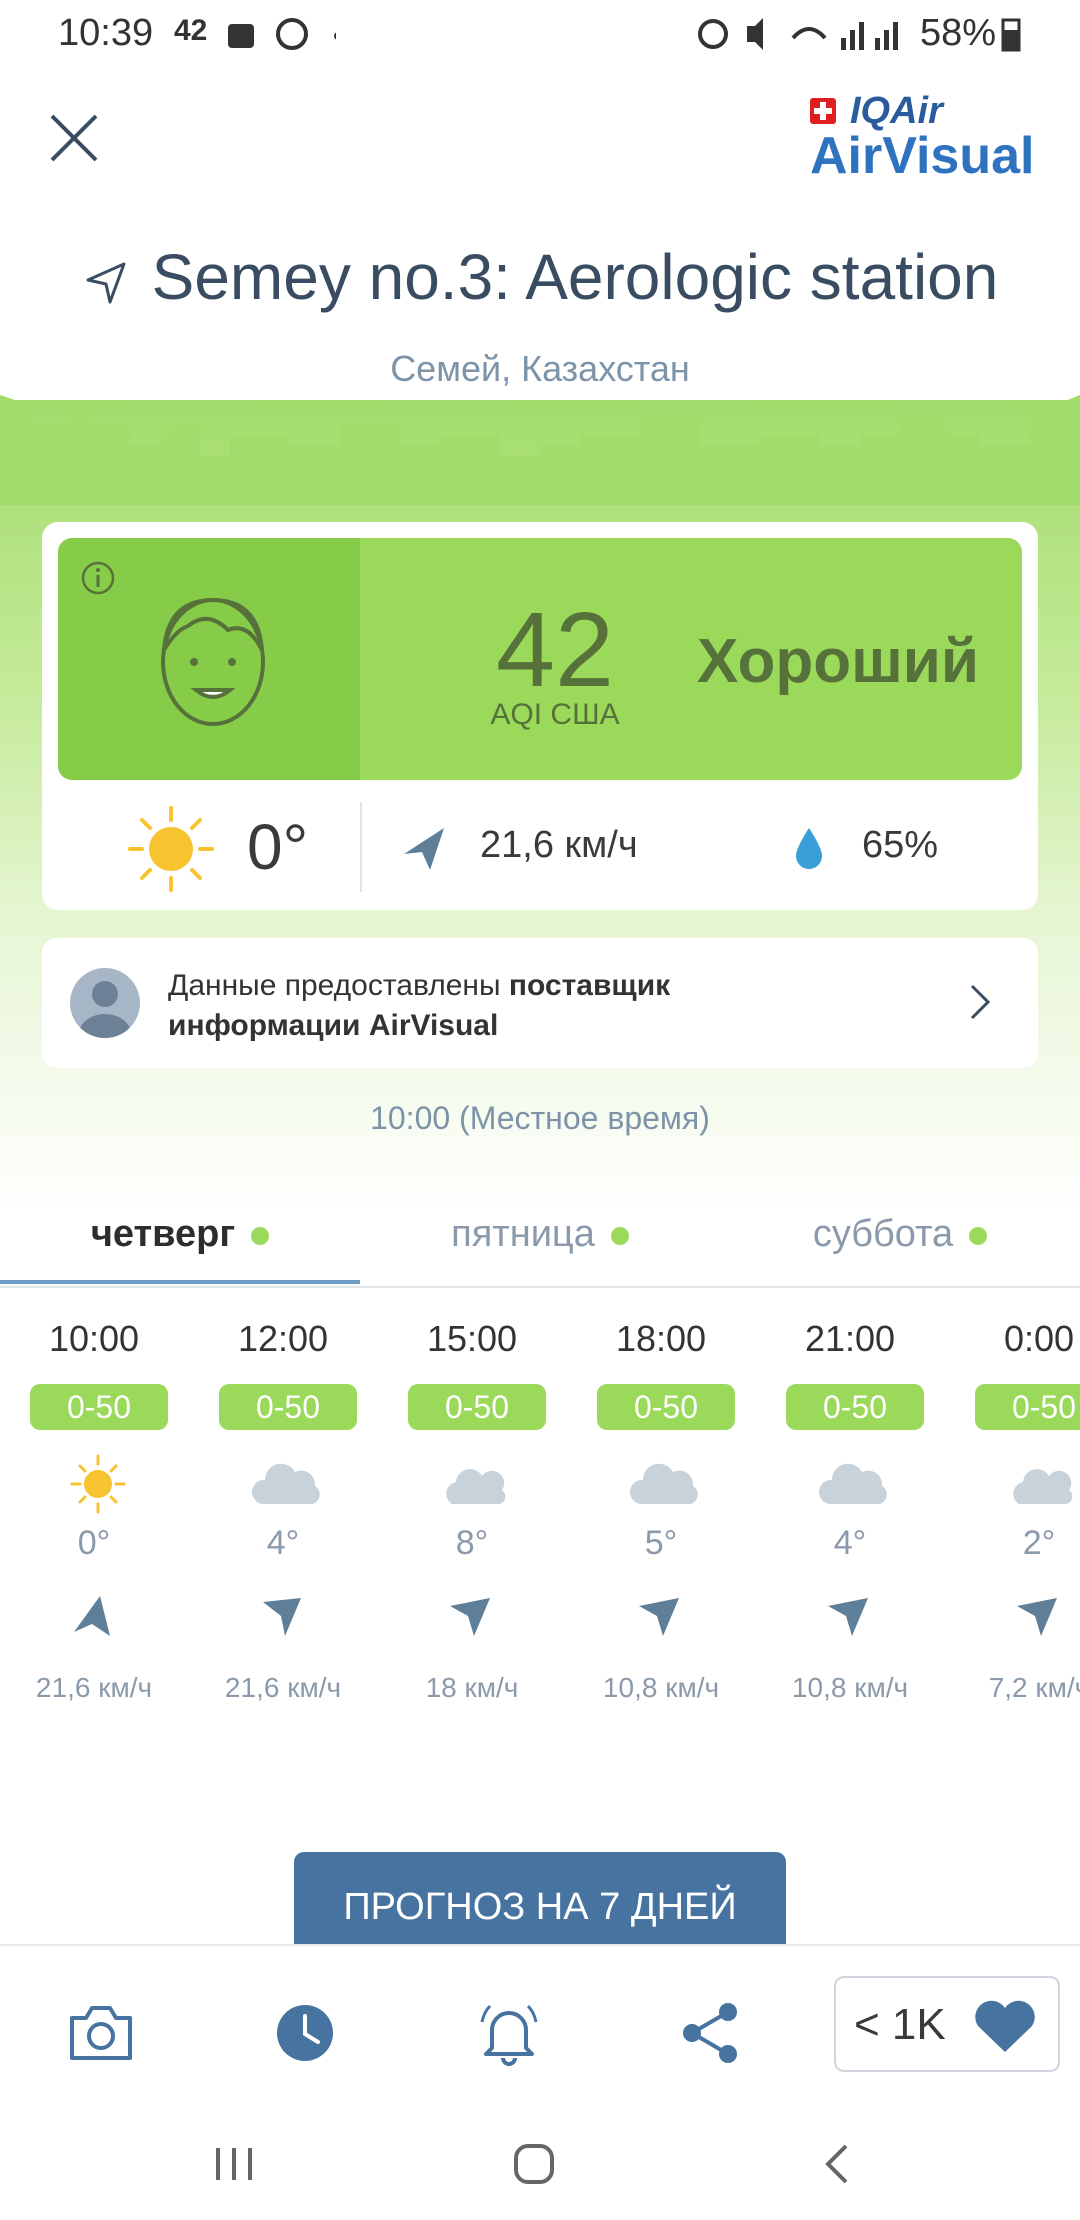 The image size is (1080, 2220). I want to click on active-tab-indicator, so click(180, 1282).